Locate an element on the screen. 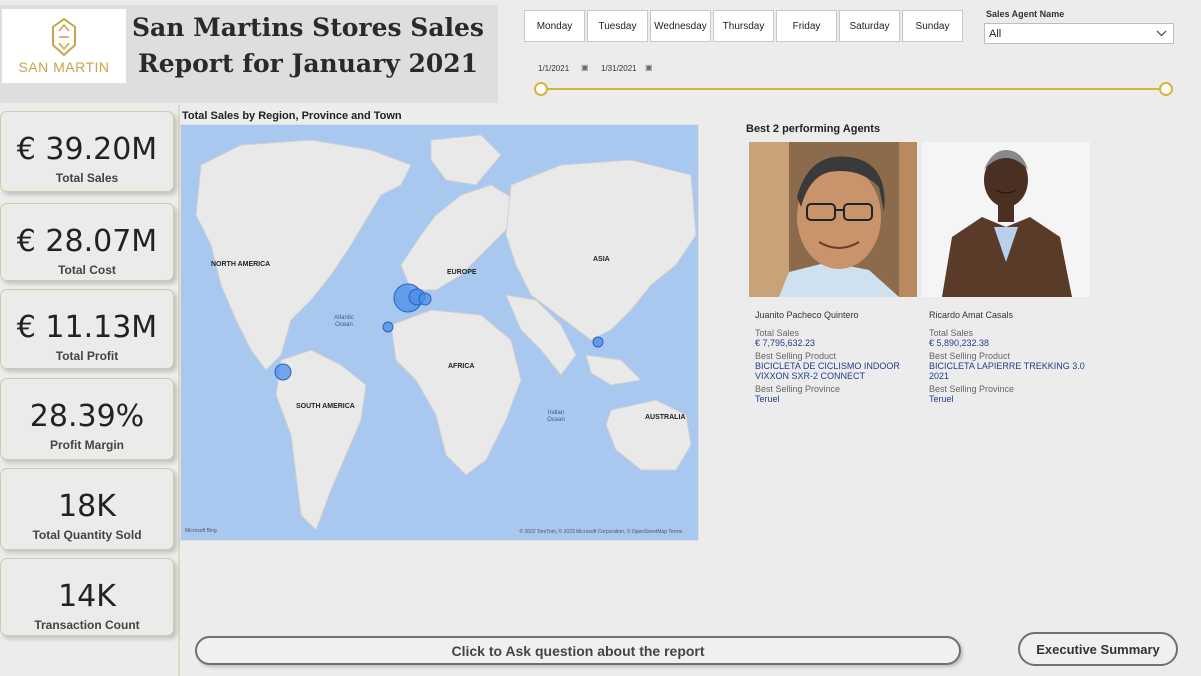  kpi-card-total-quantity: 18K Total Quantity Sold is located at coordinates (87, 509).